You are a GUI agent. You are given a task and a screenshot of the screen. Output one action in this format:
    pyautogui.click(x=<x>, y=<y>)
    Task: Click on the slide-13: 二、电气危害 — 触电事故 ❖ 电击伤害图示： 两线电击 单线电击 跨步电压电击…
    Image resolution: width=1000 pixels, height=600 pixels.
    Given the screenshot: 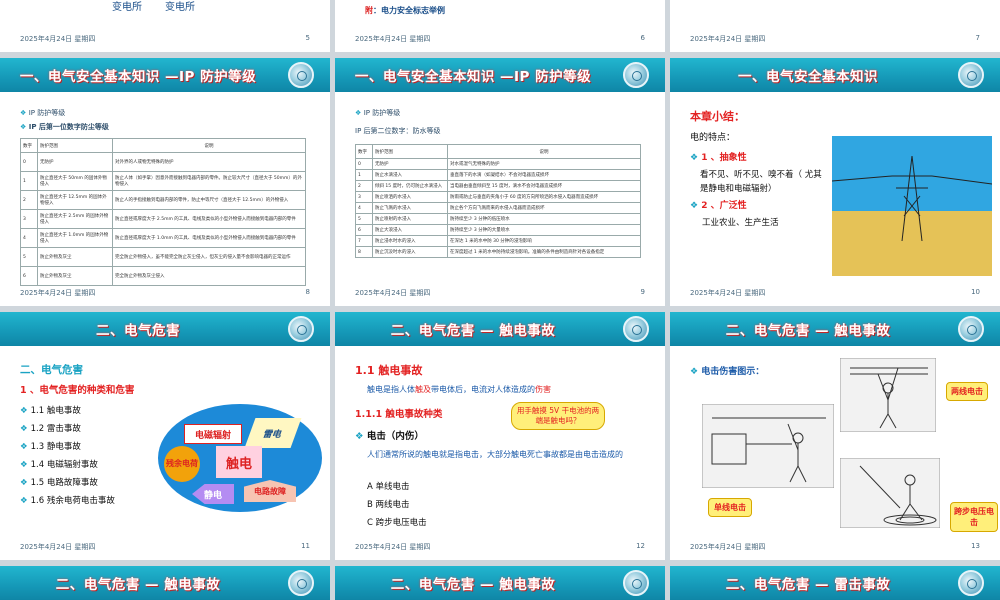 What is the action you would take?
    pyautogui.click(x=835, y=436)
    